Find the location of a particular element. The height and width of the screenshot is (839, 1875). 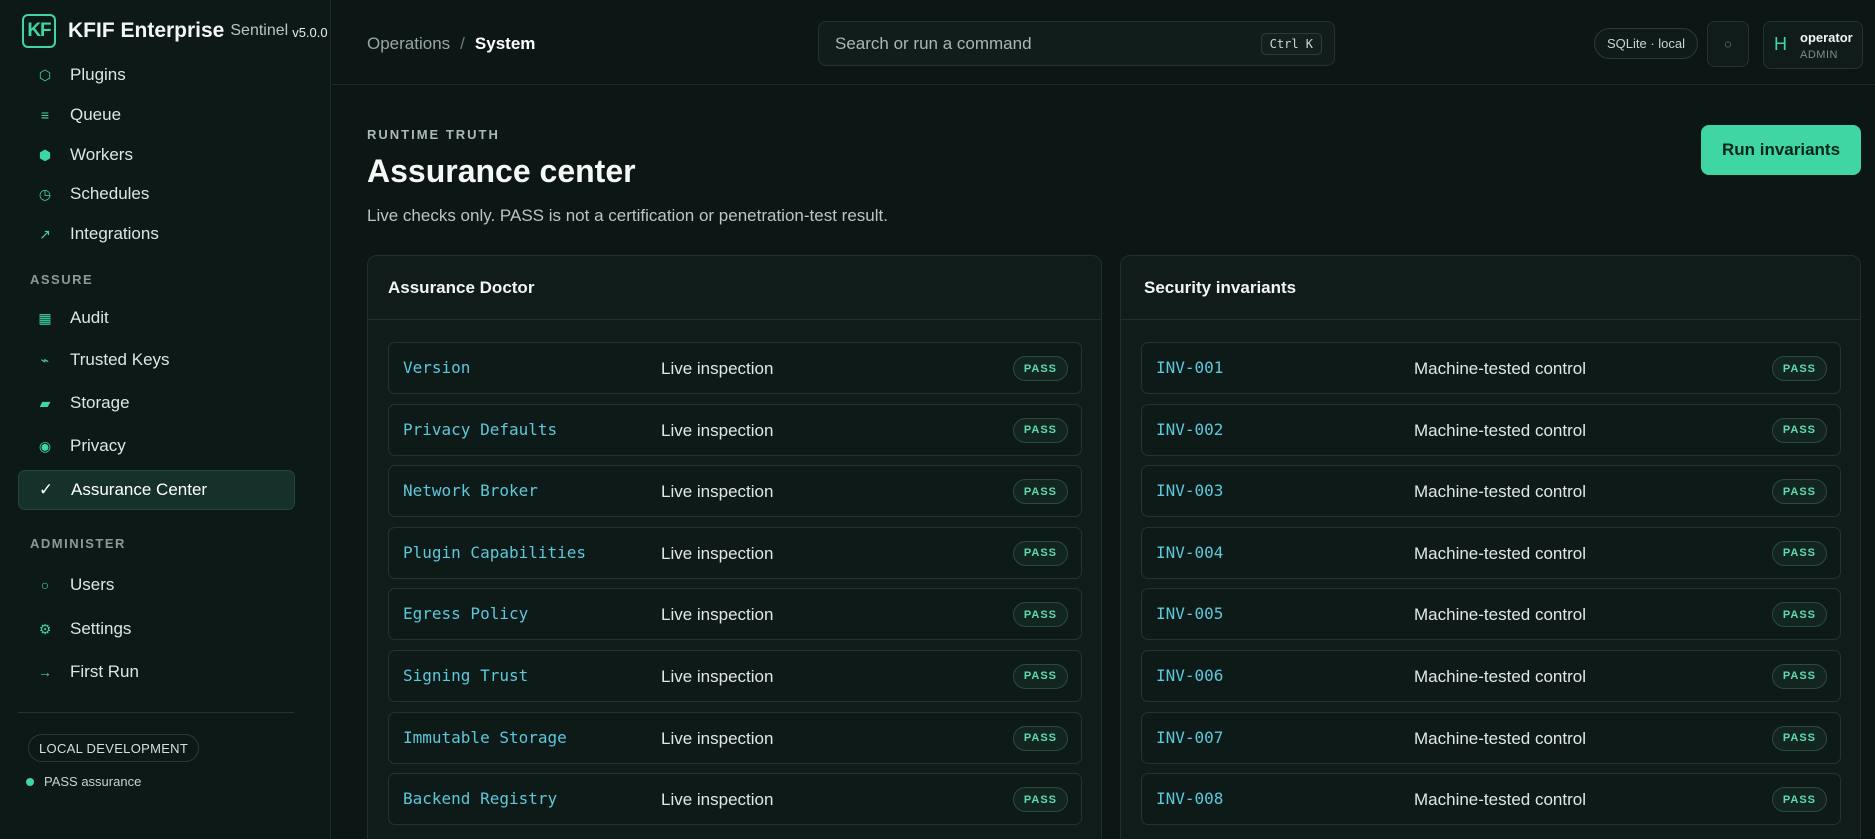

sidebar-item-label: Audit is located at coordinates (89, 317).